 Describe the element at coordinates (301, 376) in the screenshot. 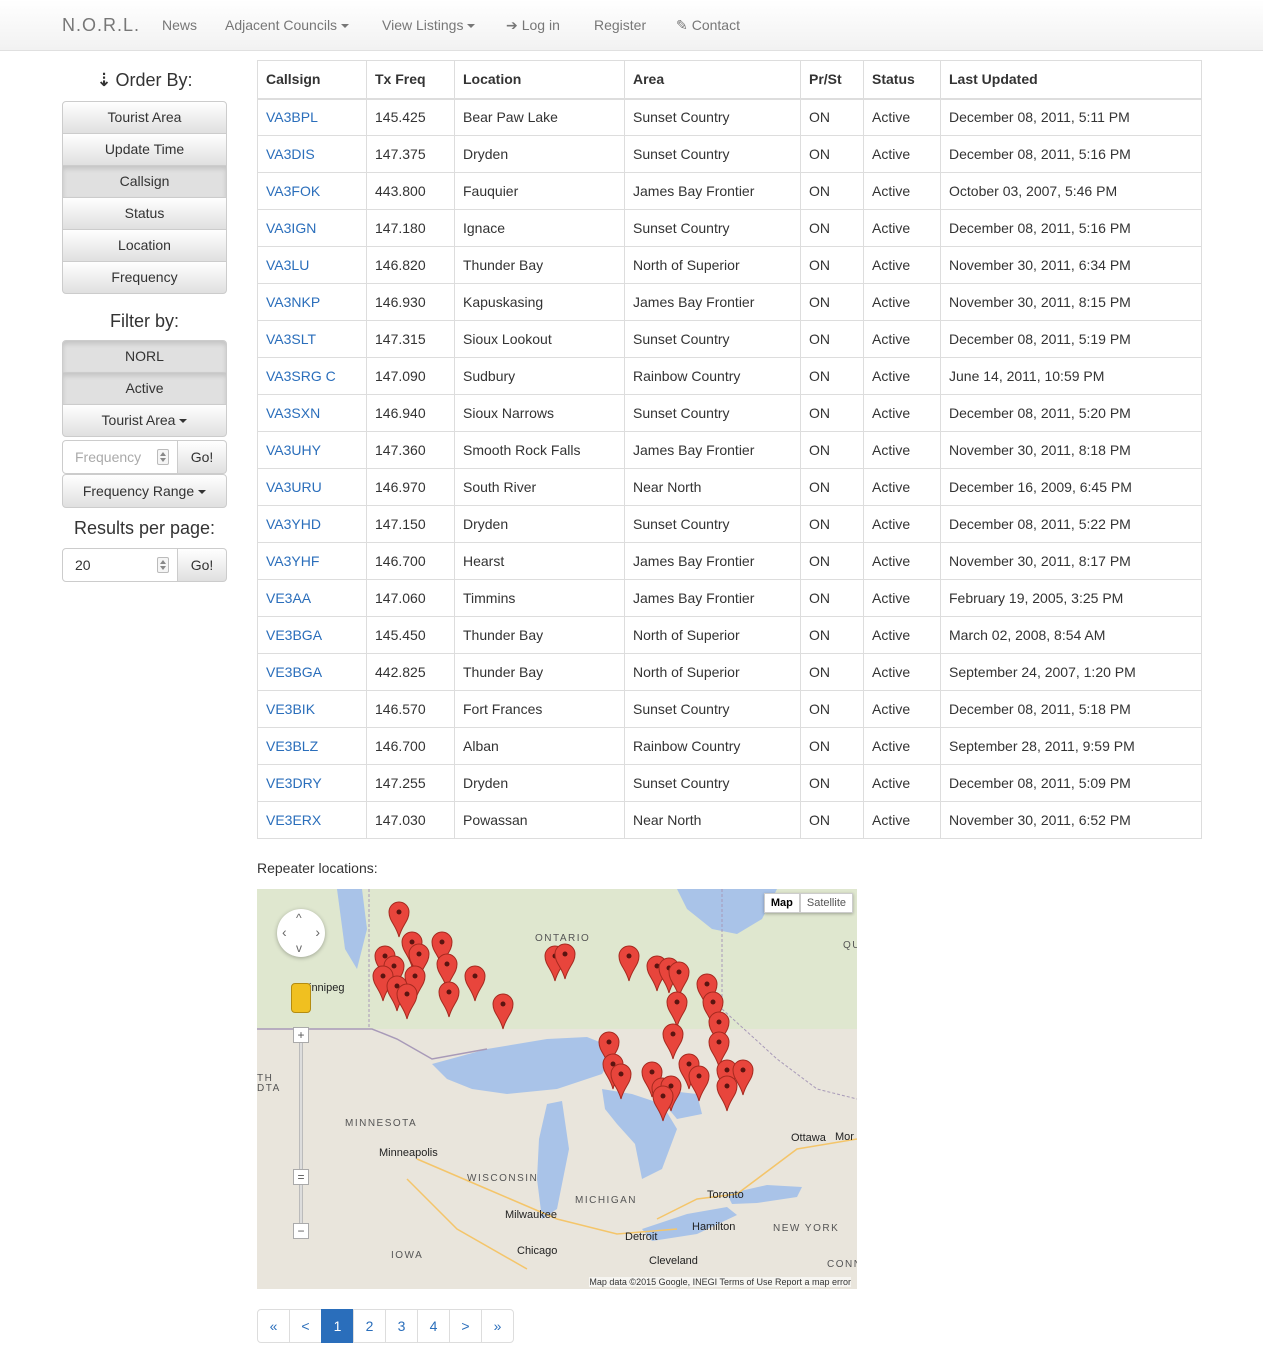

I see `callsign-link: VA3SRG C` at that location.